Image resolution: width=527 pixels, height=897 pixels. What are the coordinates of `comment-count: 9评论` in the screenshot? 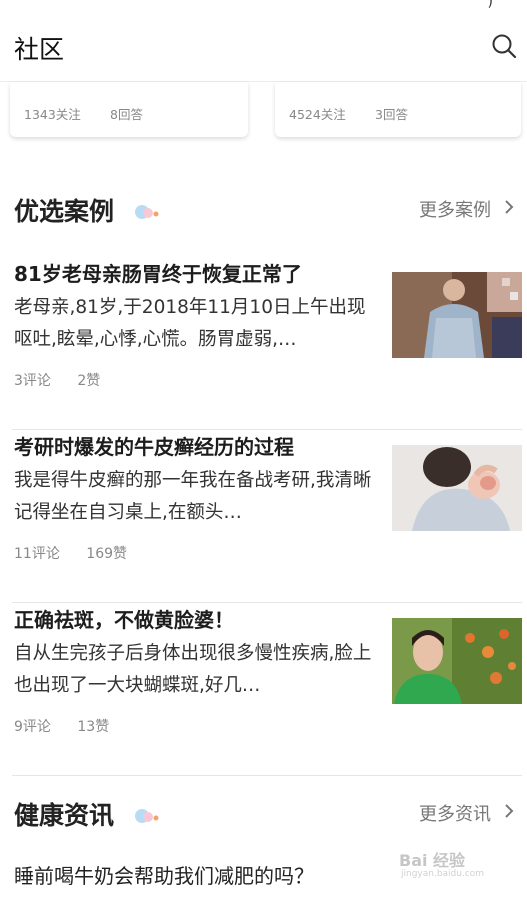 It's located at (32, 727).